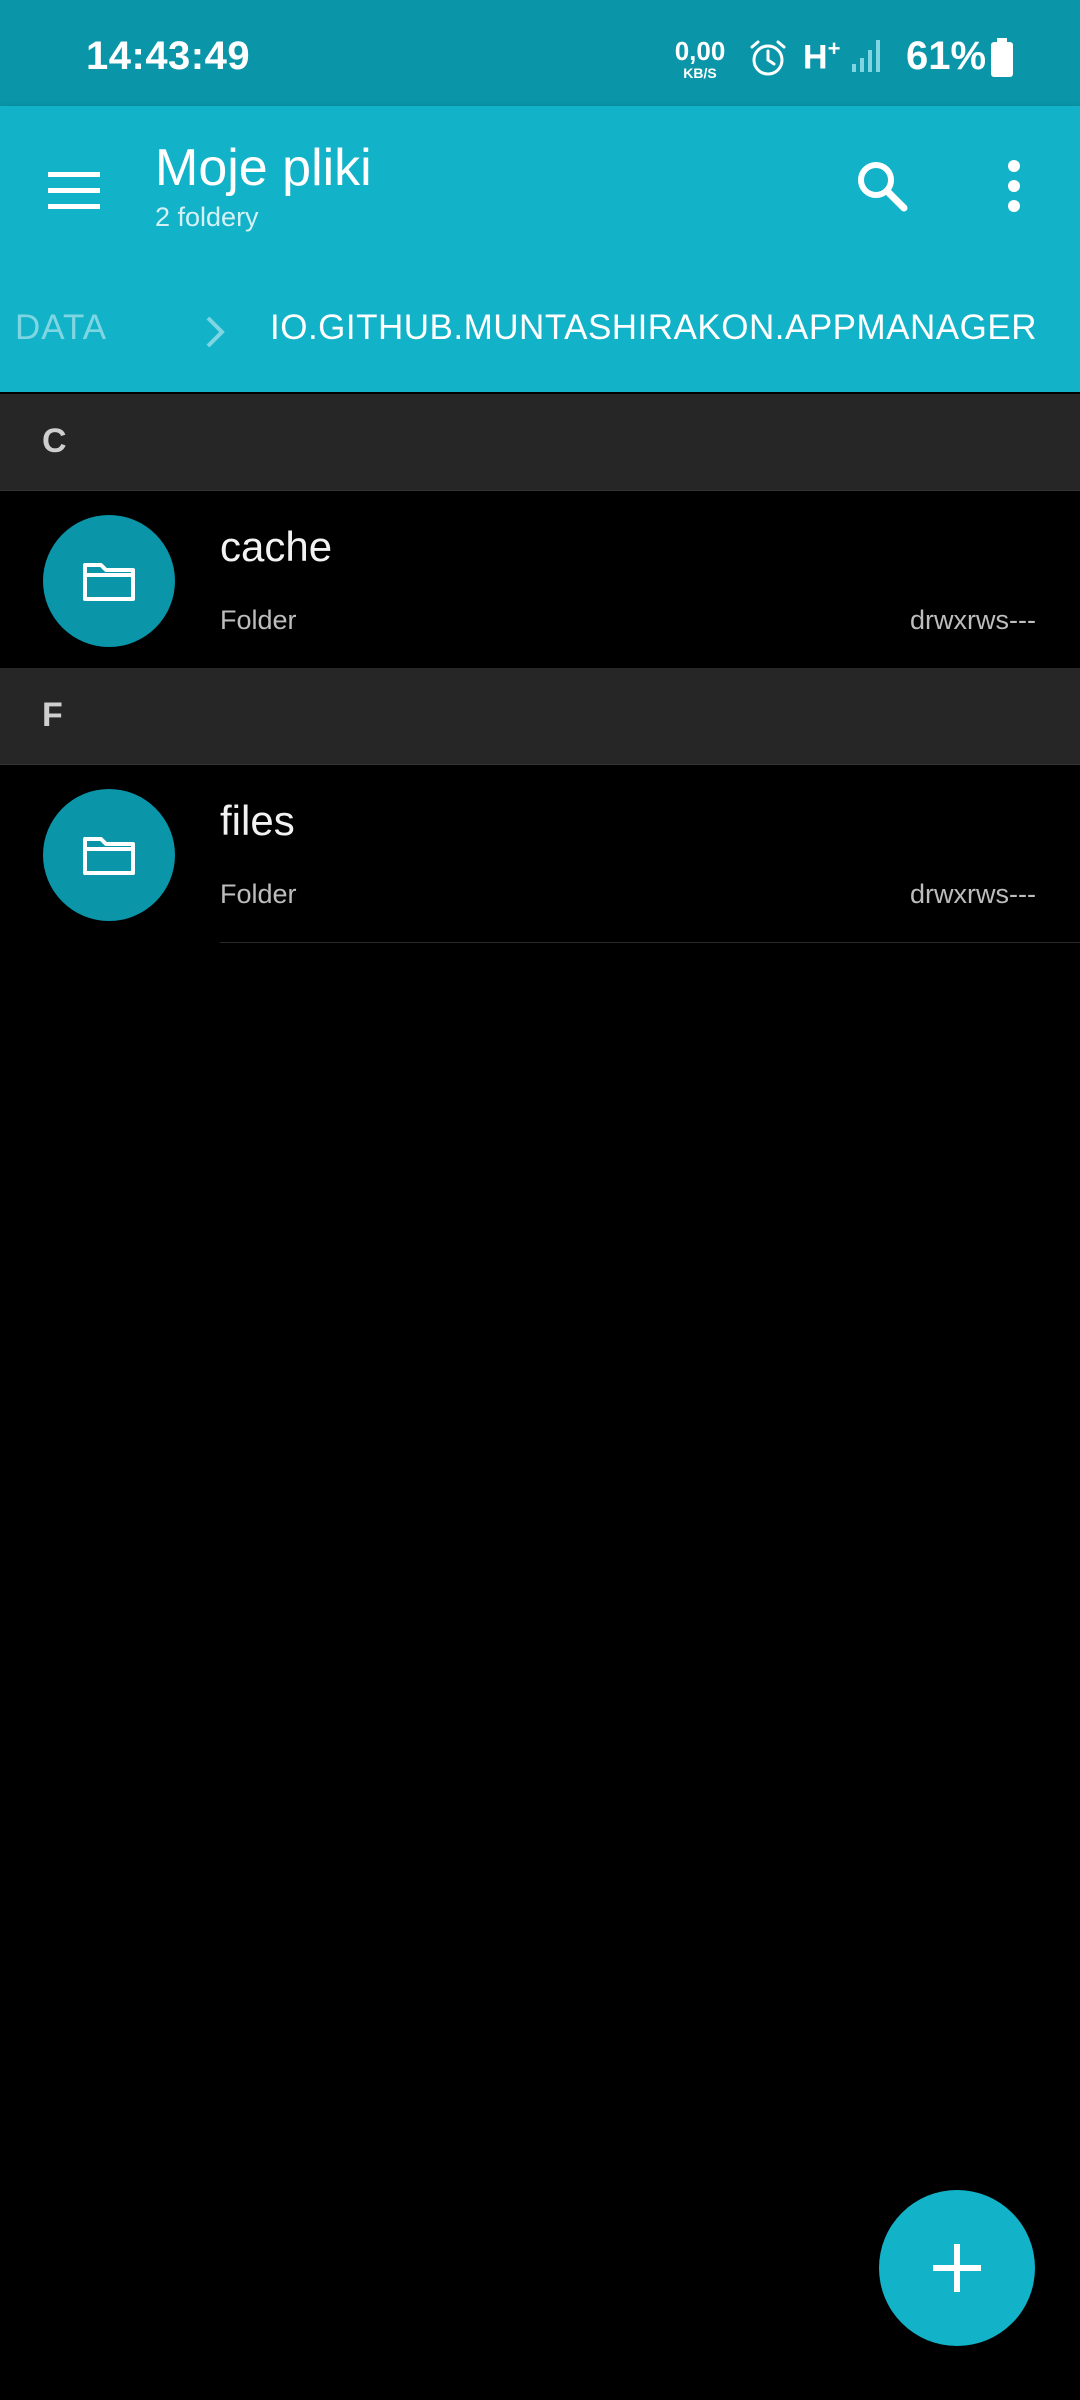 Image resolution: width=1080 pixels, height=2400 pixels. What do you see at coordinates (866, 56) in the screenshot?
I see `signal-icon` at bounding box center [866, 56].